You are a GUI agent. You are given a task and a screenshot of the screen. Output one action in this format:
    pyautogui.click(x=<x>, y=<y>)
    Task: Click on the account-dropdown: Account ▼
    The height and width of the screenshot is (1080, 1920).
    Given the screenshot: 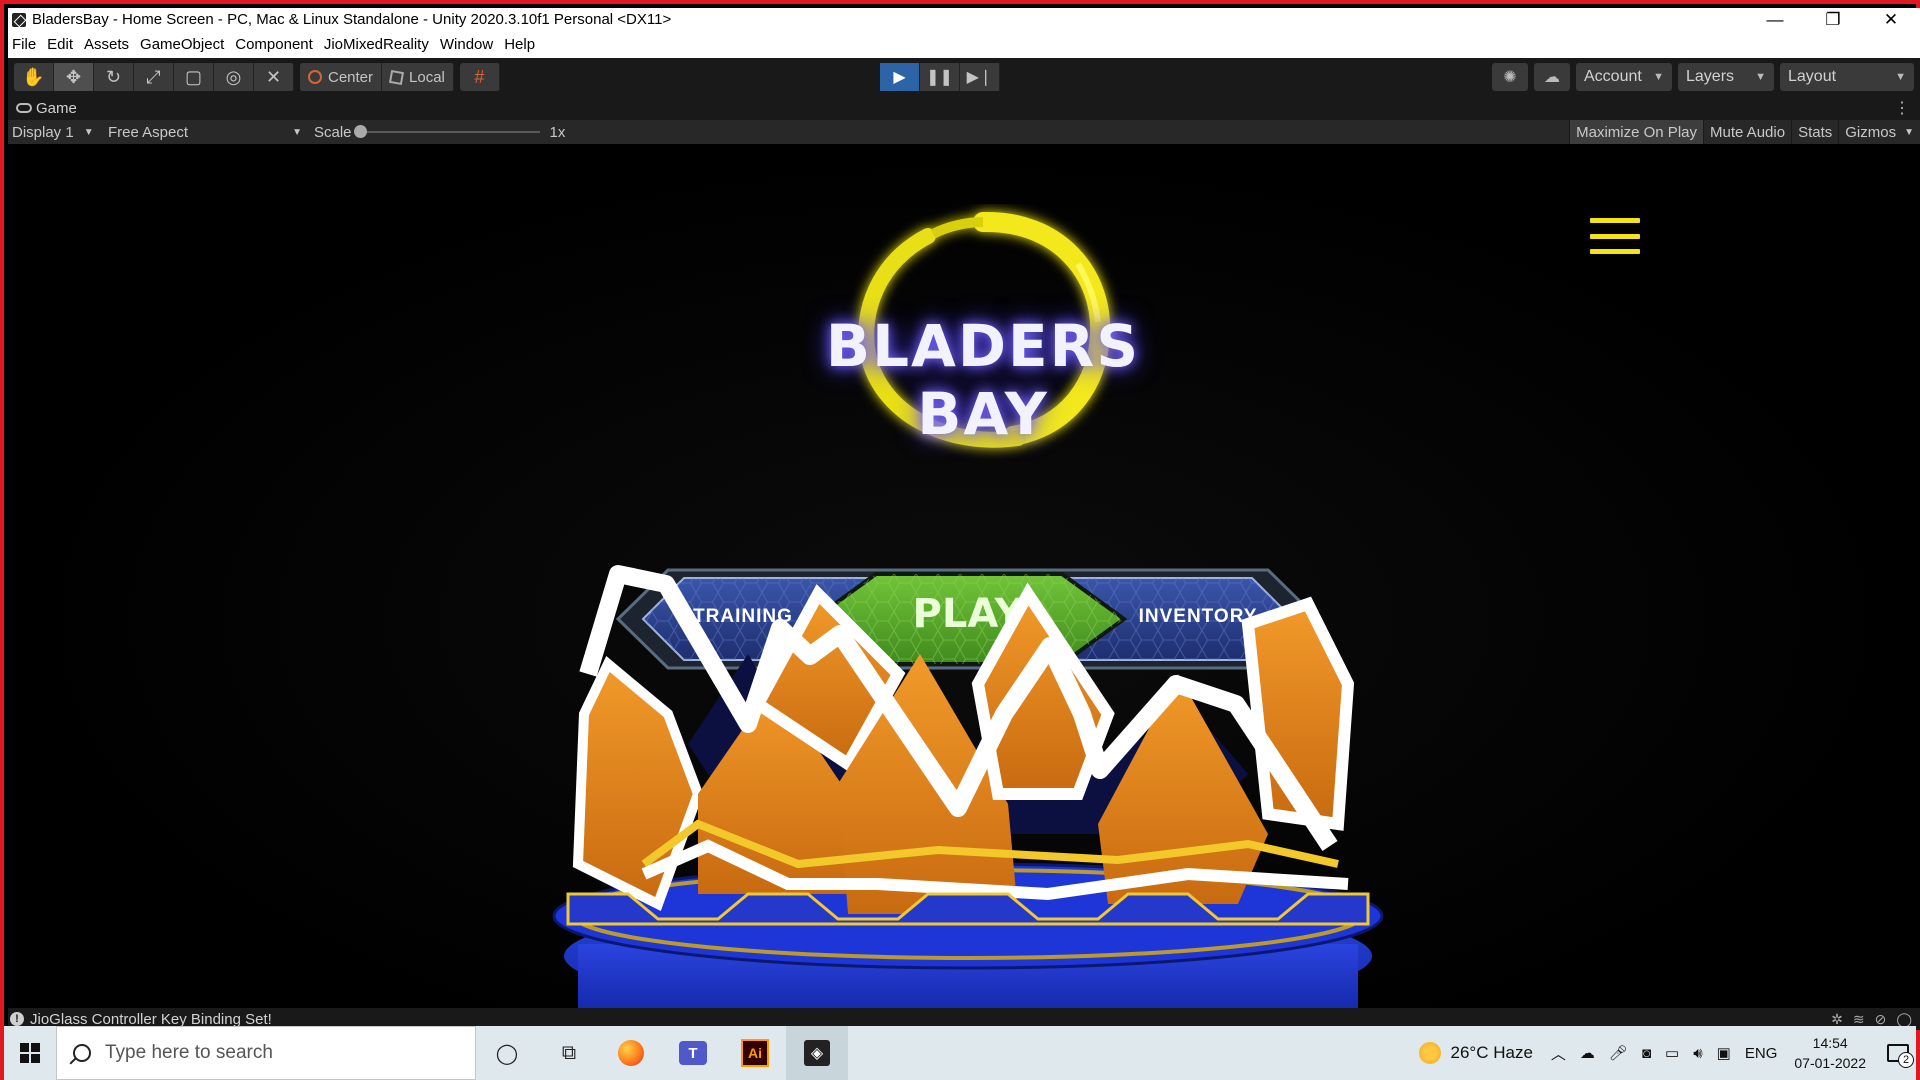 What is the action you would take?
    pyautogui.click(x=1624, y=77)
    